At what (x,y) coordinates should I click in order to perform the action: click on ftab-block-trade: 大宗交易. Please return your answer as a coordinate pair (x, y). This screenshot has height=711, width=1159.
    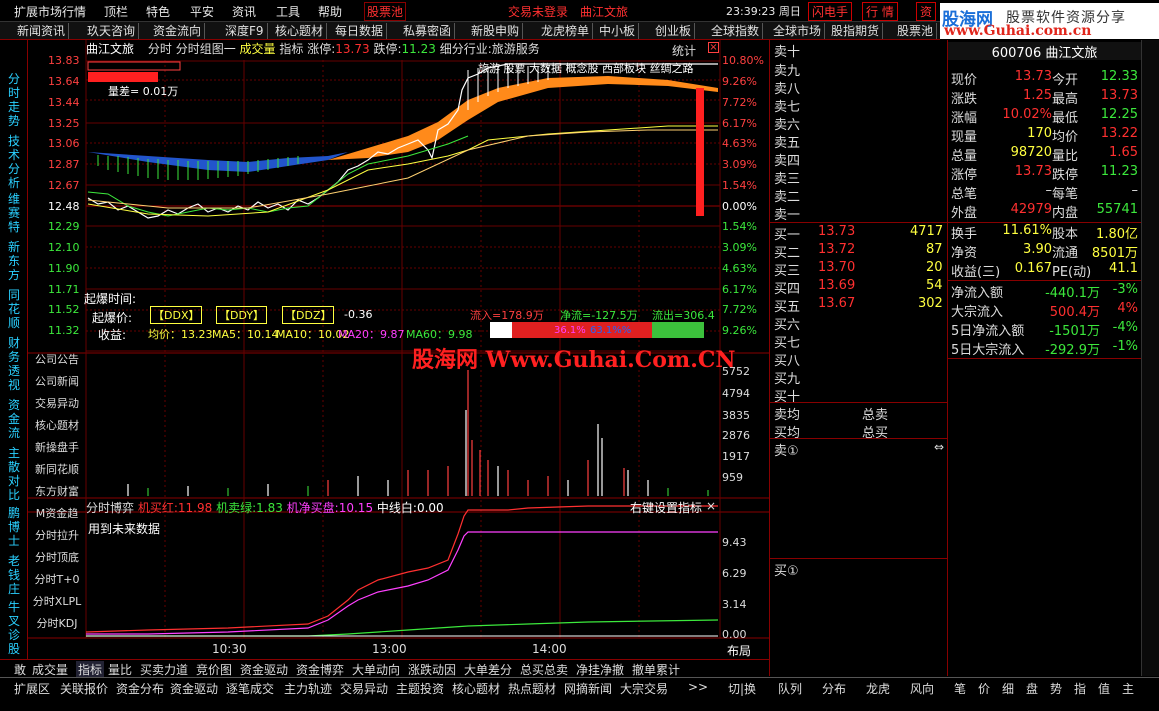
    Looking at the image, I should click on (644, 688).